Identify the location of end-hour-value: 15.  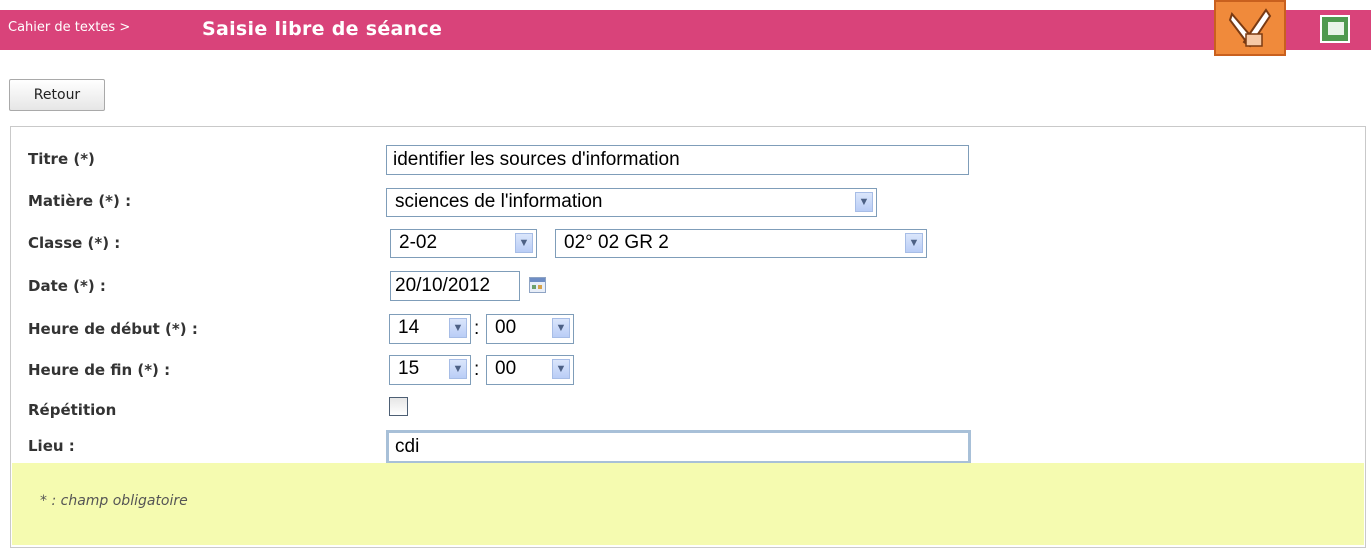
(409, 368).